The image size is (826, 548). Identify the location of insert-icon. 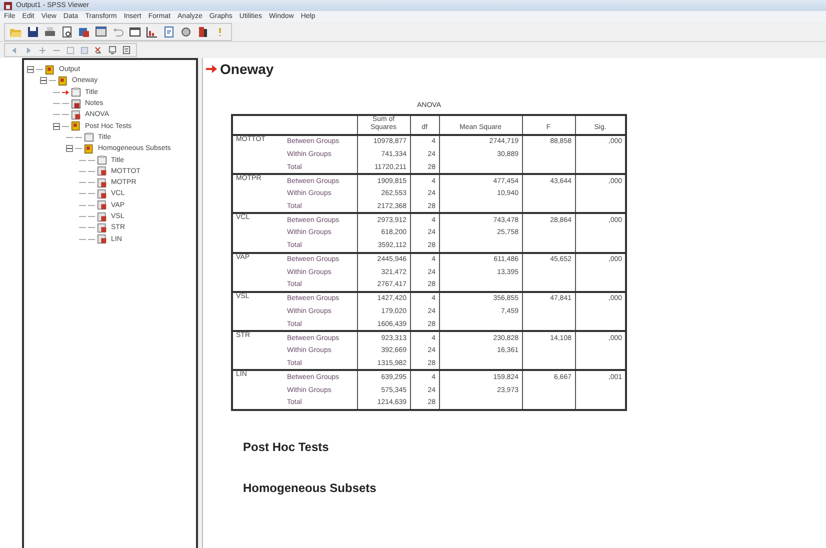
(203, 31).